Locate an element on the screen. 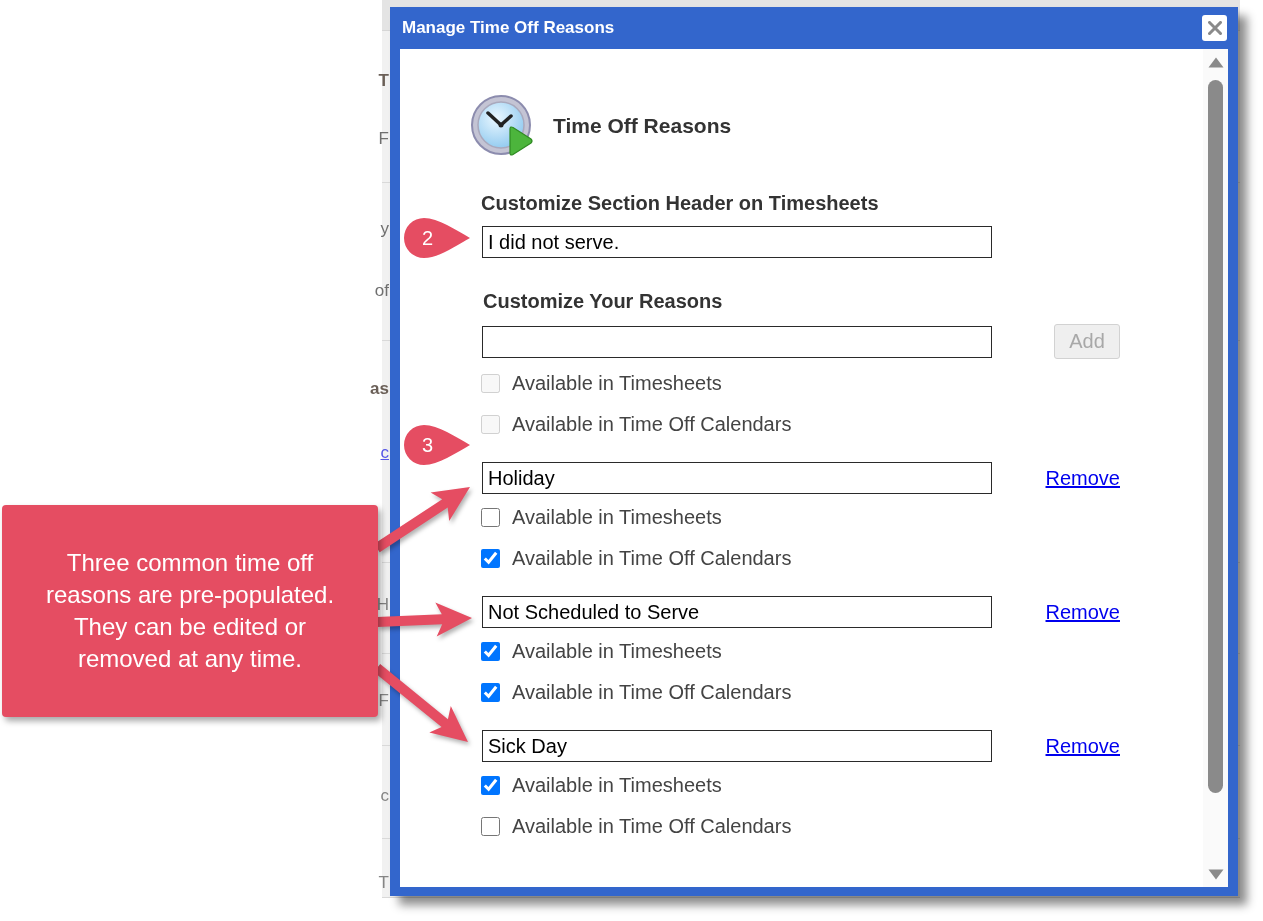 The image size is (1263, 921). field-label: Customize Your Reasons is located at coordinates (603, 301).